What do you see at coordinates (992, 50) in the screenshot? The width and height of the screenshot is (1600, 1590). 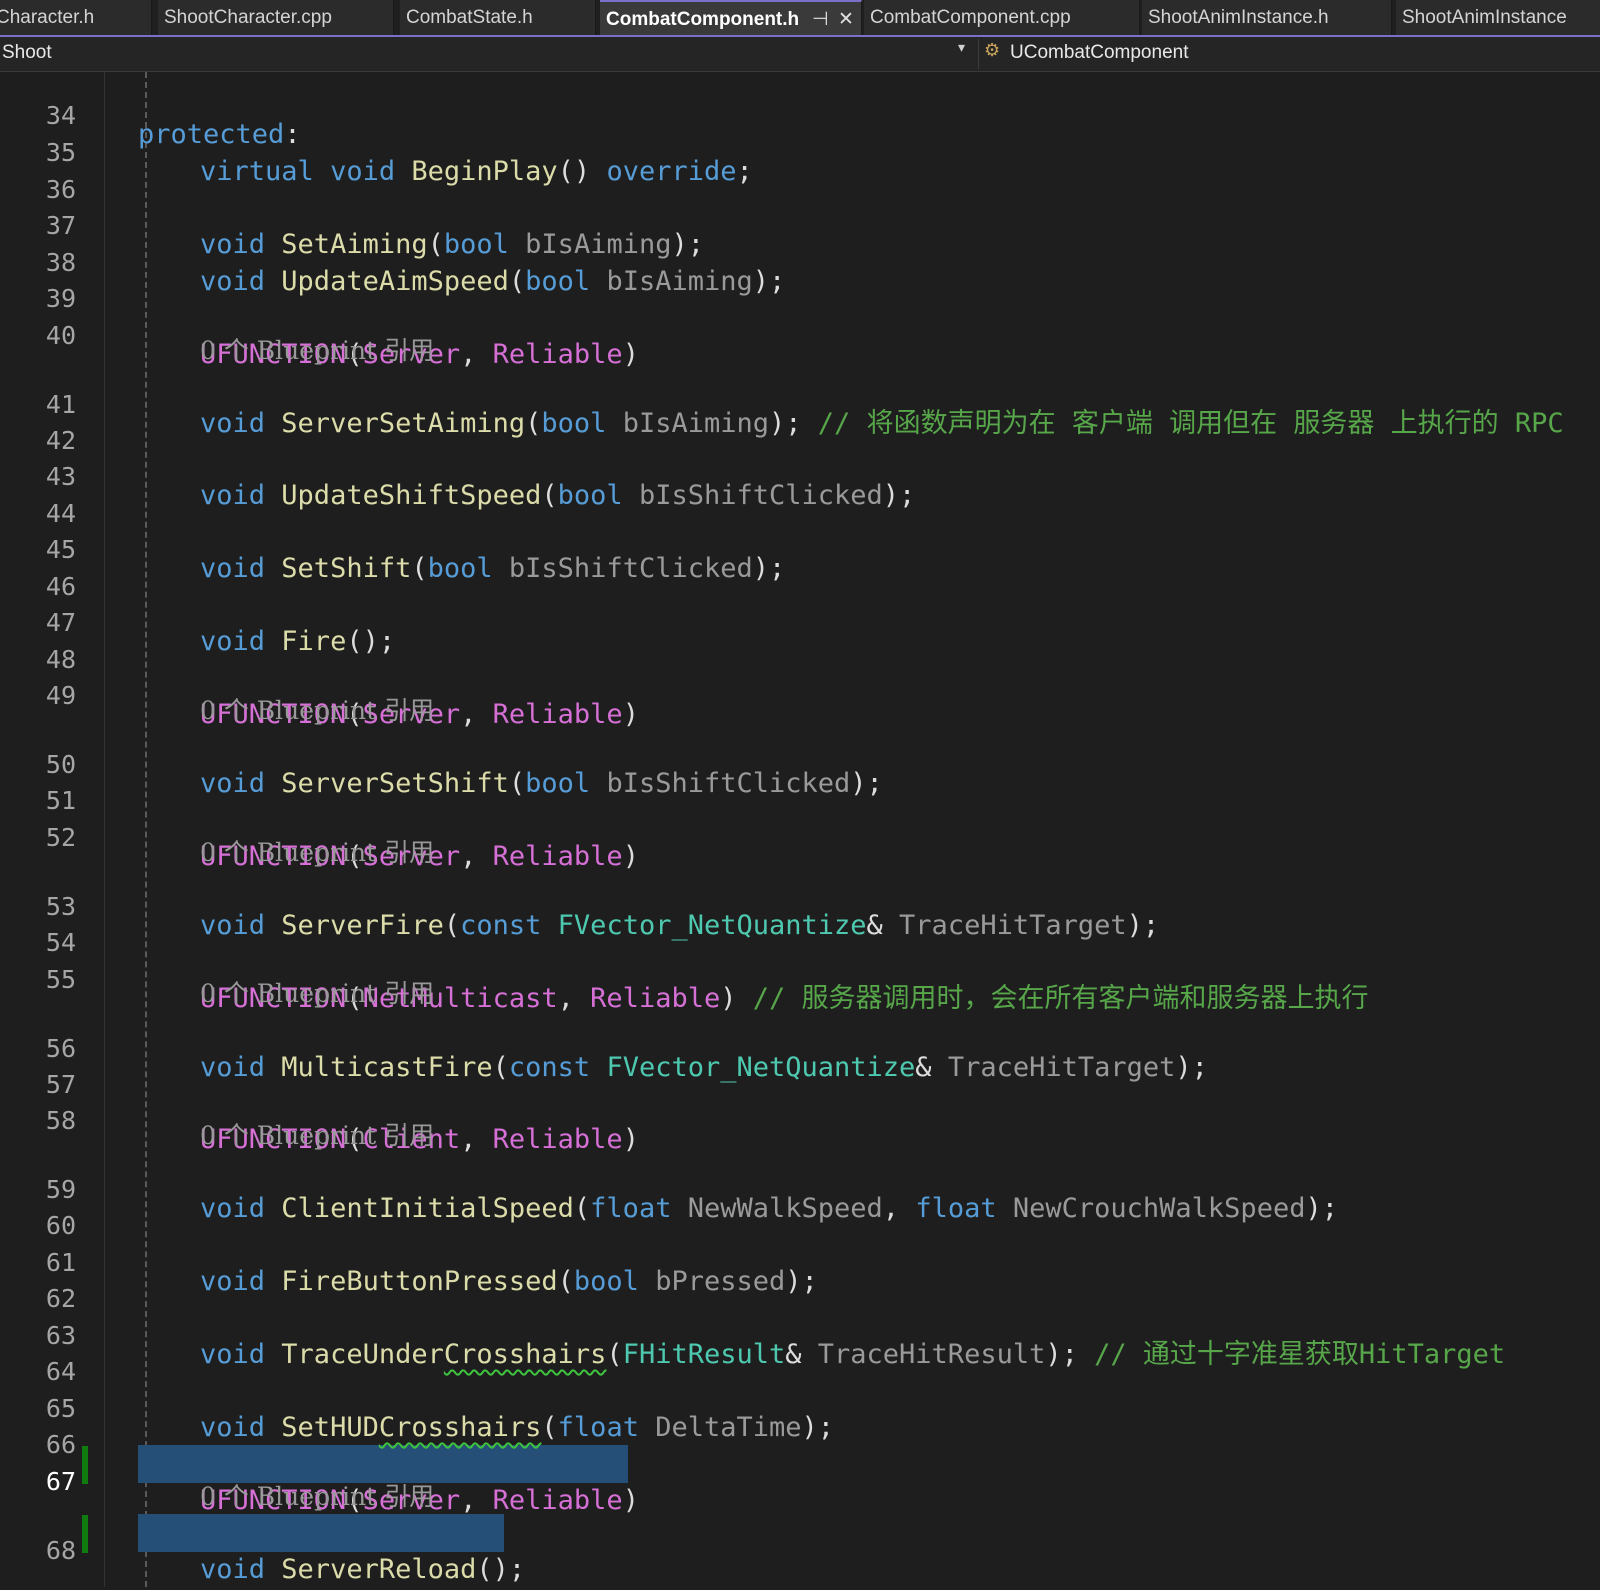 I see `class-icon: ⚙` at bounding box center [992, 50].